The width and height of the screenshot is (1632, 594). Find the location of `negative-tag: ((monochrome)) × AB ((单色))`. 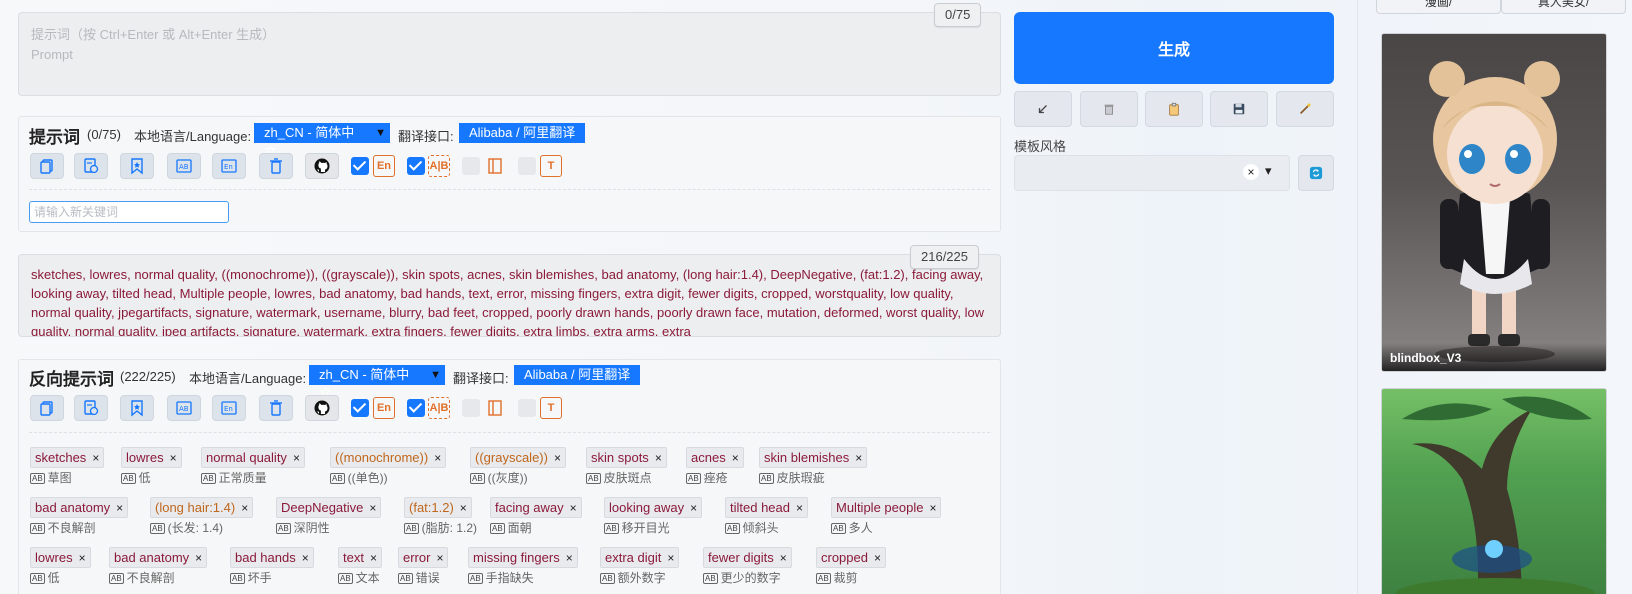

negative-tag: ((monochrome)) × AB ((单色)) is located at coordinates (388, 466).